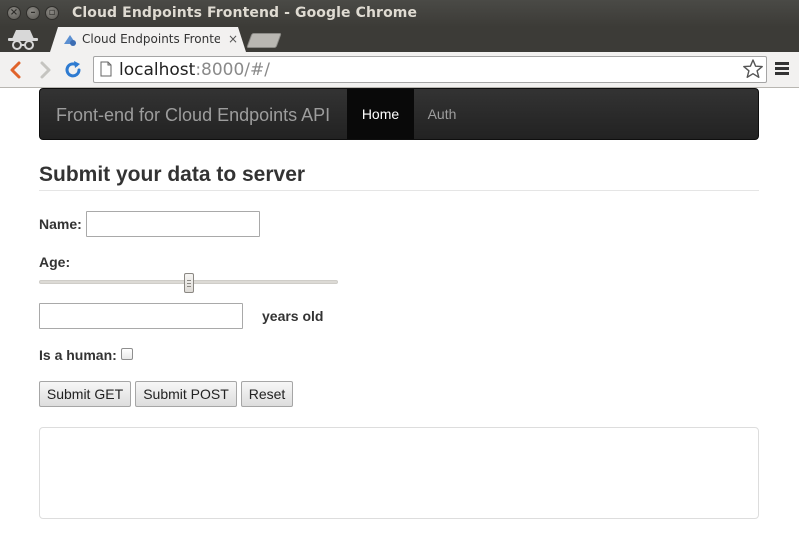 The width and height of the screenshot is (799, 545). What do you see at coordinates (380, 114) in the screenshot?
I see `nav-item-home: Home` at bounding box center [380, 114].